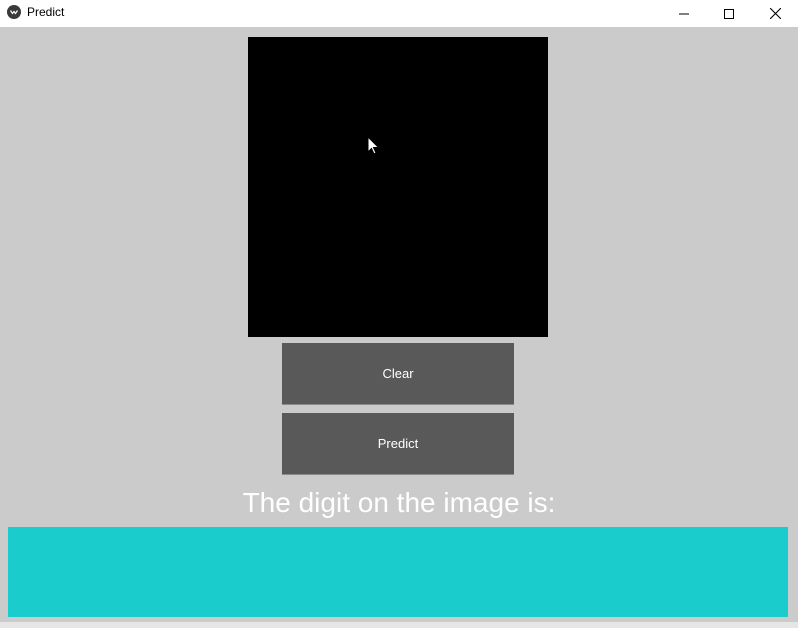  I want to click on result-label: The digit on the image is:, so click(399, 502).